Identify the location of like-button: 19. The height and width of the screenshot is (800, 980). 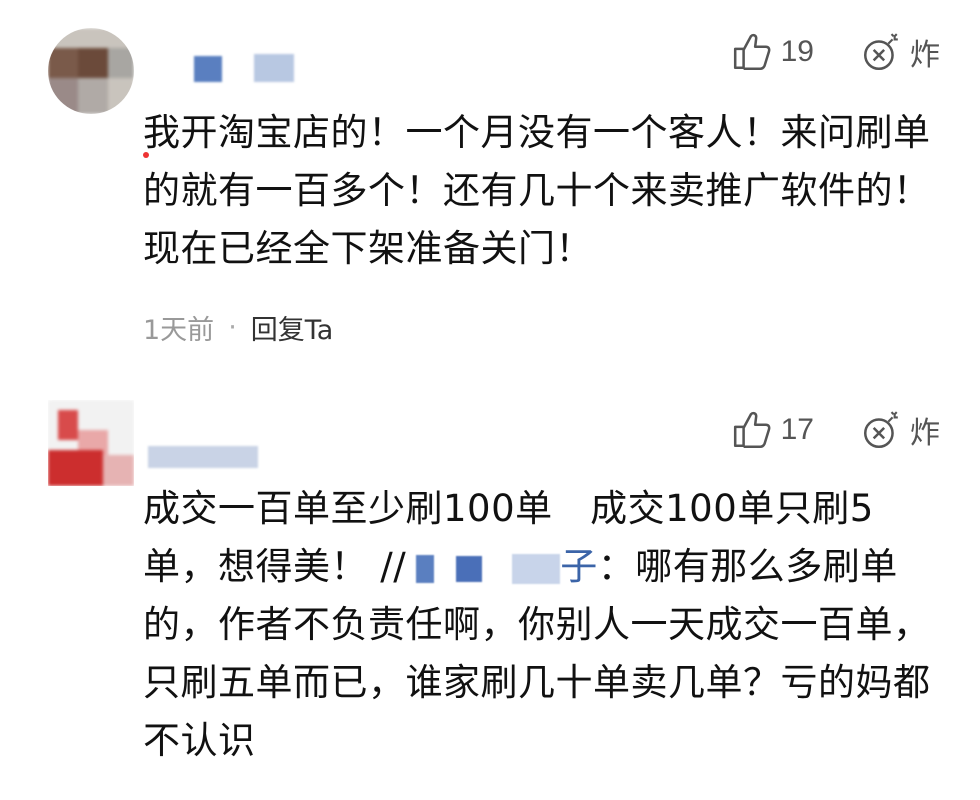
(792, 52).